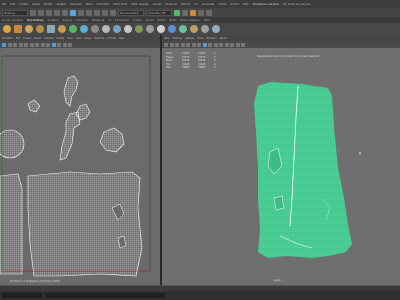 The image size is (400, 300). I want to click on menu-cache: Cache, so click(222, 4).